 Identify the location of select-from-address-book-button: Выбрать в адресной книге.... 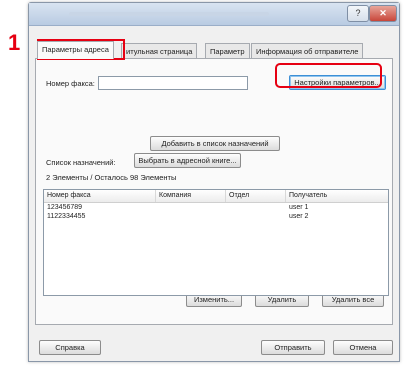
(187, 160).